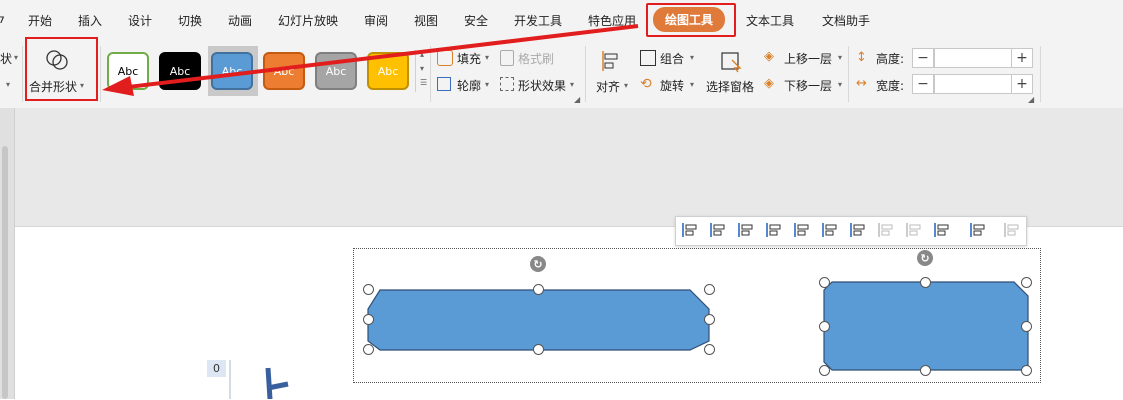  I want to click on merge-shapes-button: 合并形状 ▾, so click(60, 71).